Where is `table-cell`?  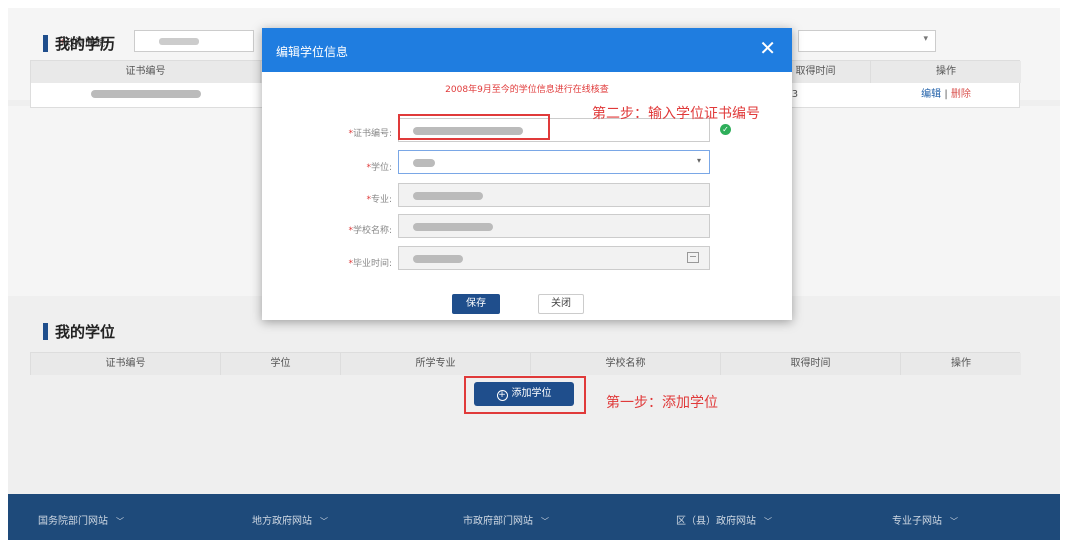
table-cell is located at coordinates (146, 95).